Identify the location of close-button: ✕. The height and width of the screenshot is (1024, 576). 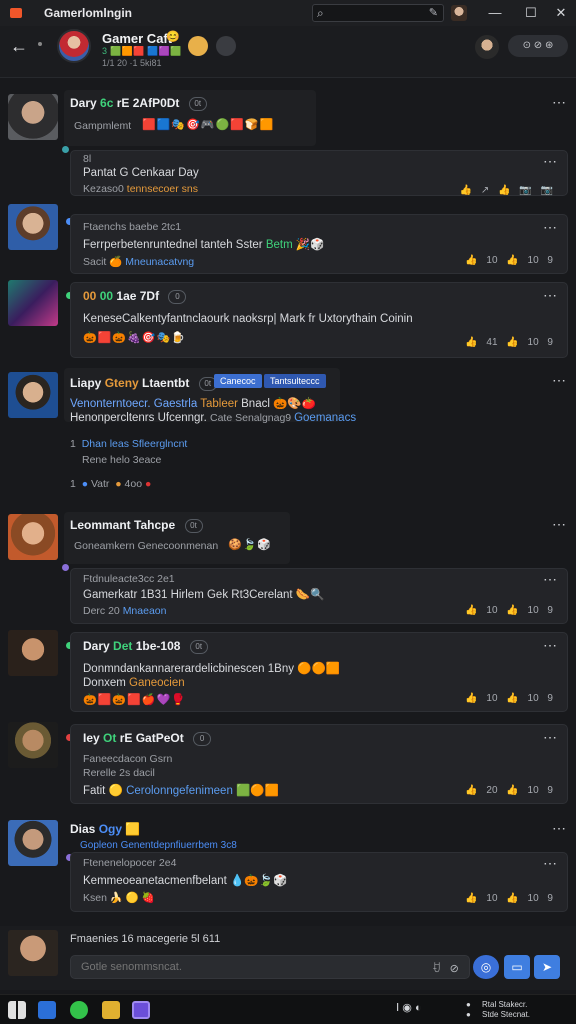
(561, 13).